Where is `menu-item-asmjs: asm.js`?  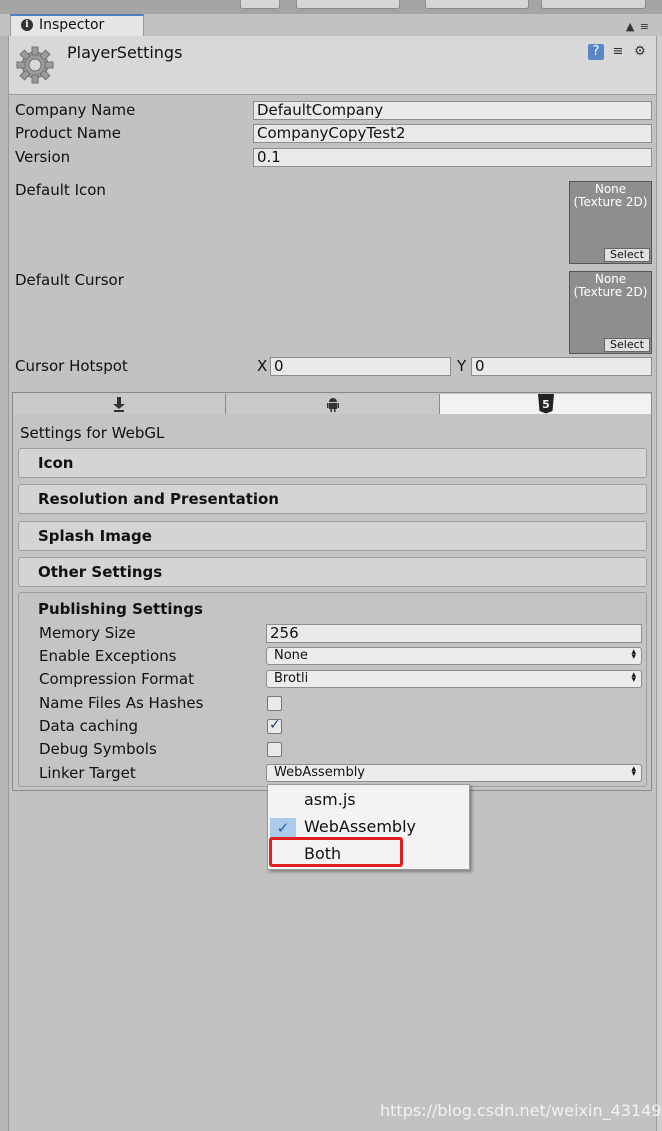
menu-item-asmjs: asm.js is located at coordinates (368, 800).